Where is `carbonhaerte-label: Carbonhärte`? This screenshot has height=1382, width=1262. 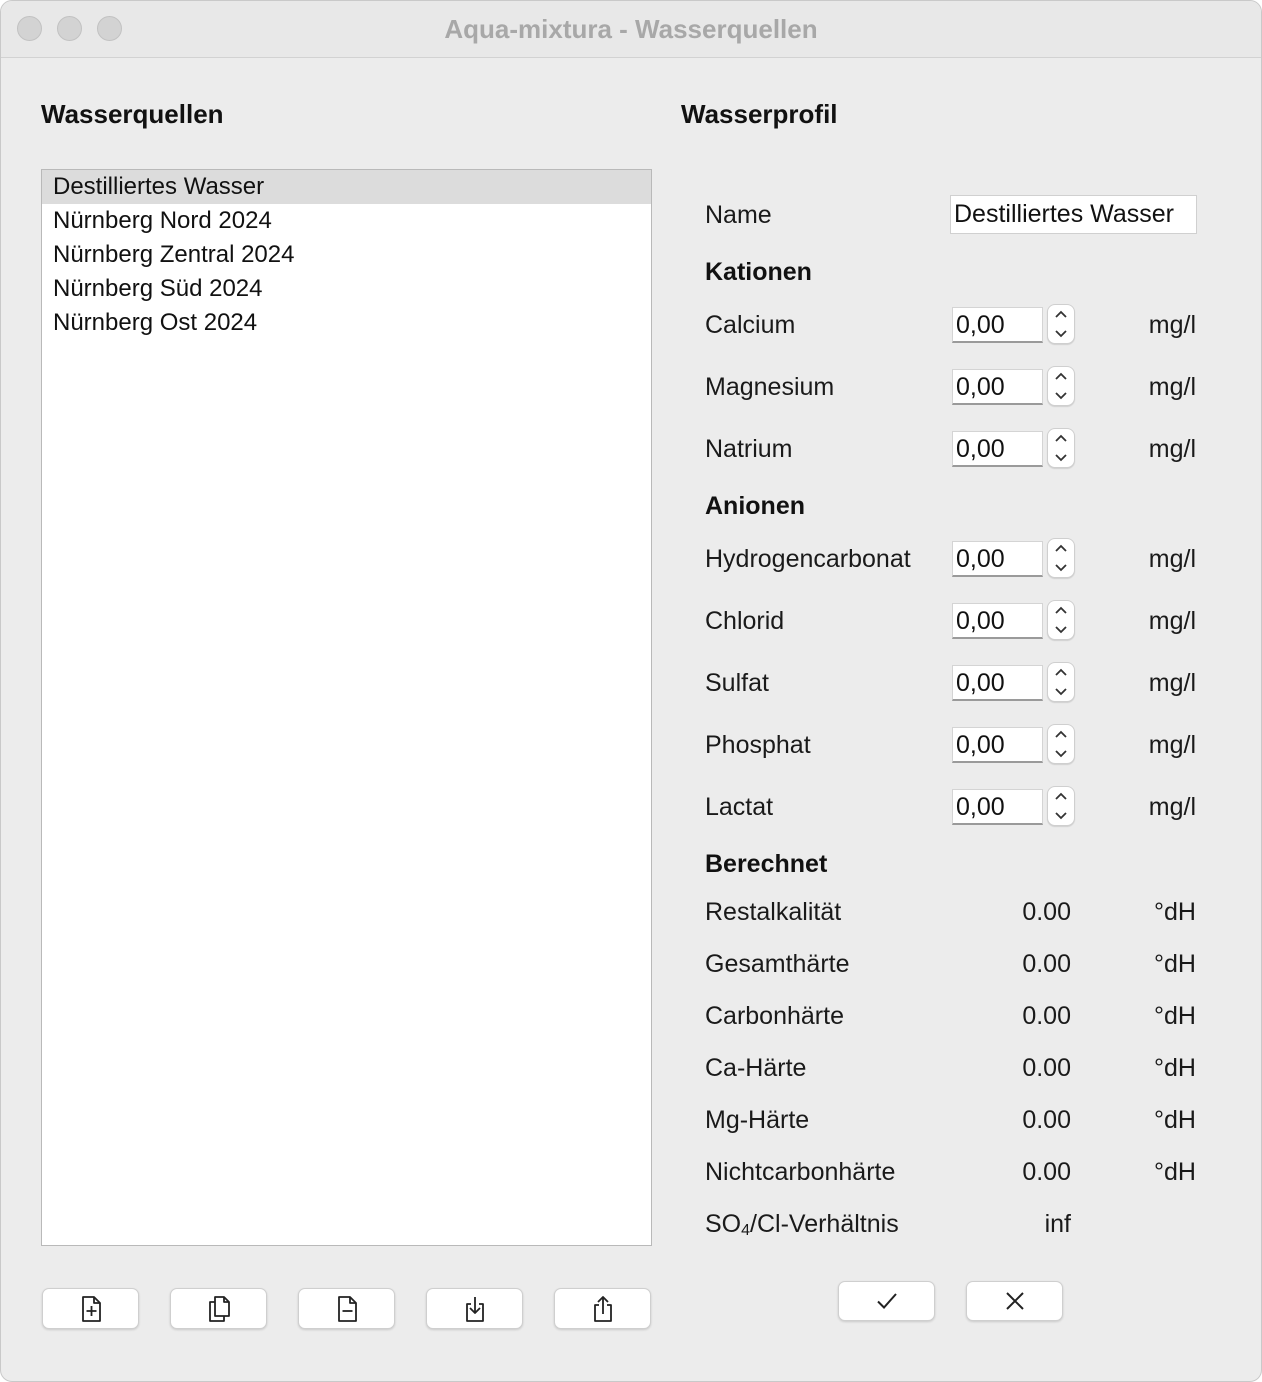 carbonhaerte-label: Carbonhärte is located at coordinates (774, 1016).